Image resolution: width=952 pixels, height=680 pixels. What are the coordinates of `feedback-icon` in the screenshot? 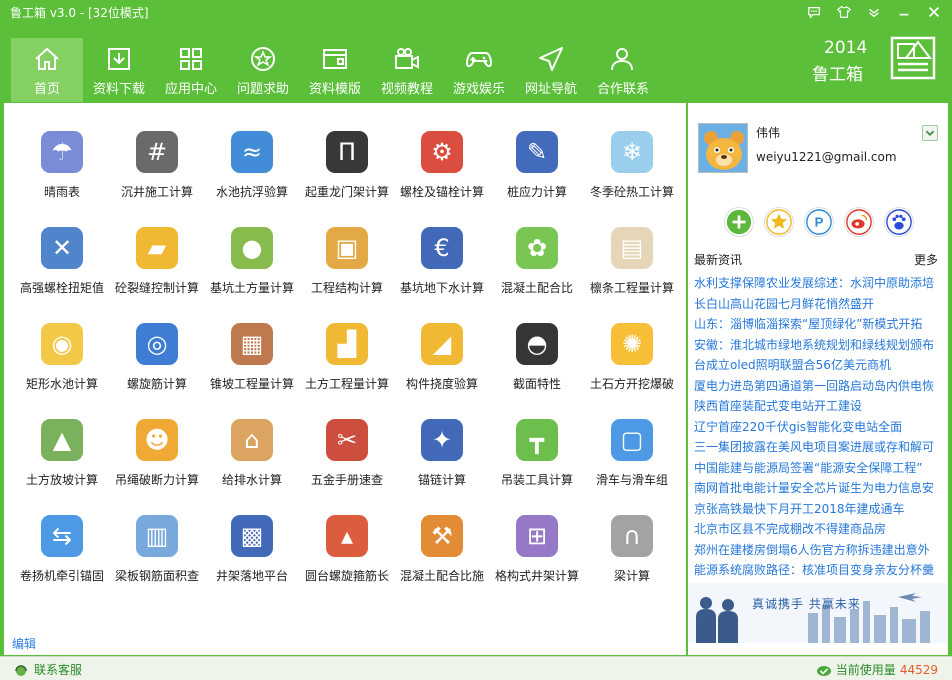 It's located at (814, 12).